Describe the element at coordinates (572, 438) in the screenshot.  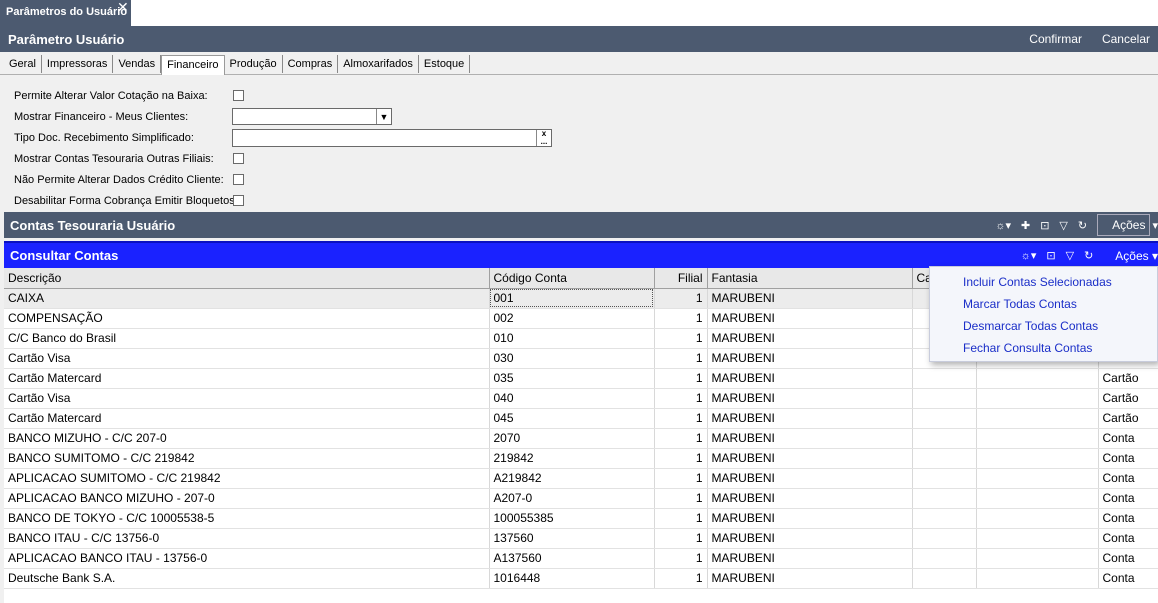
I see `cell-codigo-conta: 2070` at that location.